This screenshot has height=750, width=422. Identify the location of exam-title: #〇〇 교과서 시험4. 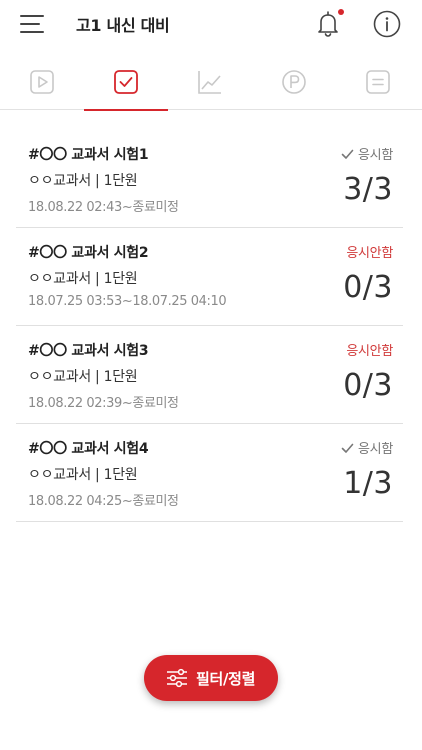
(88, 449).